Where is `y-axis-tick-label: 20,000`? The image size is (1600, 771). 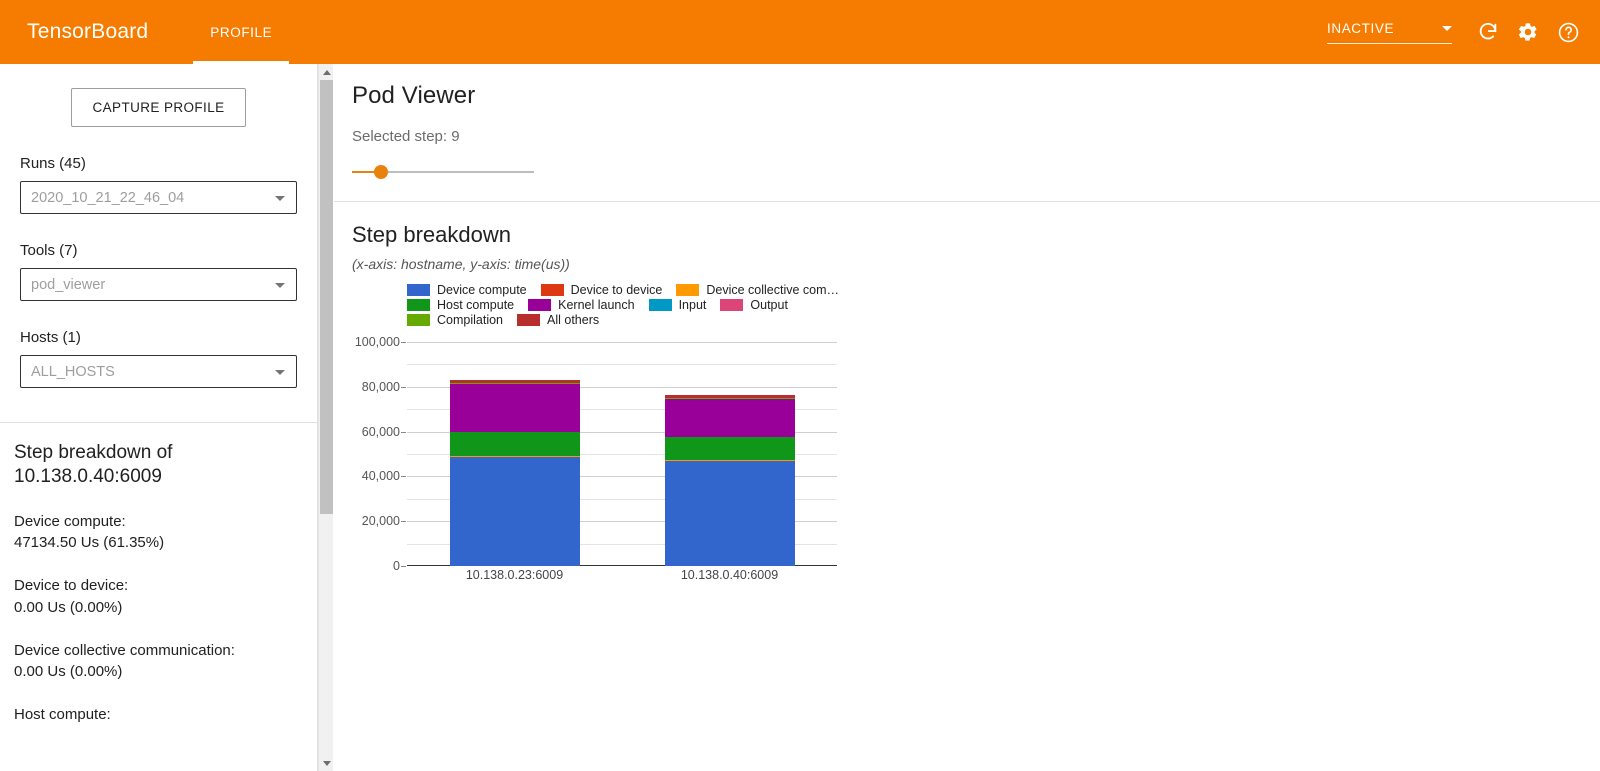 y-axis-tick-label: 20,000 is located at coordinates (380, 521).